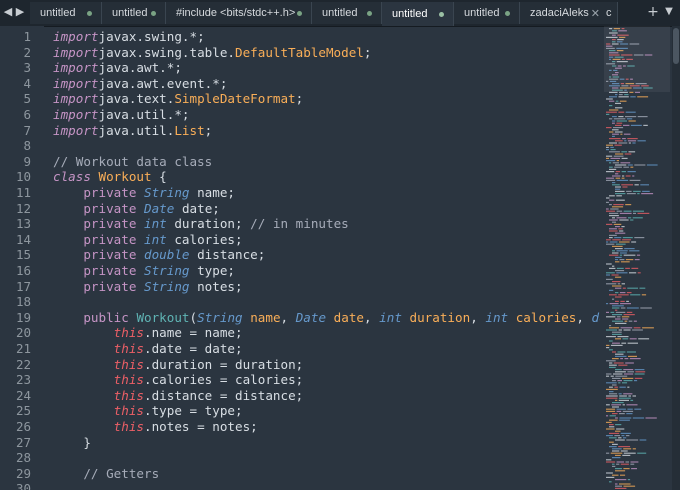 The height and width of the screenshot is (490, 680). What do you see at coordinates (125, 177) in the screenshot?
I see `code-token: Workout` at bounding box center [125, 177].